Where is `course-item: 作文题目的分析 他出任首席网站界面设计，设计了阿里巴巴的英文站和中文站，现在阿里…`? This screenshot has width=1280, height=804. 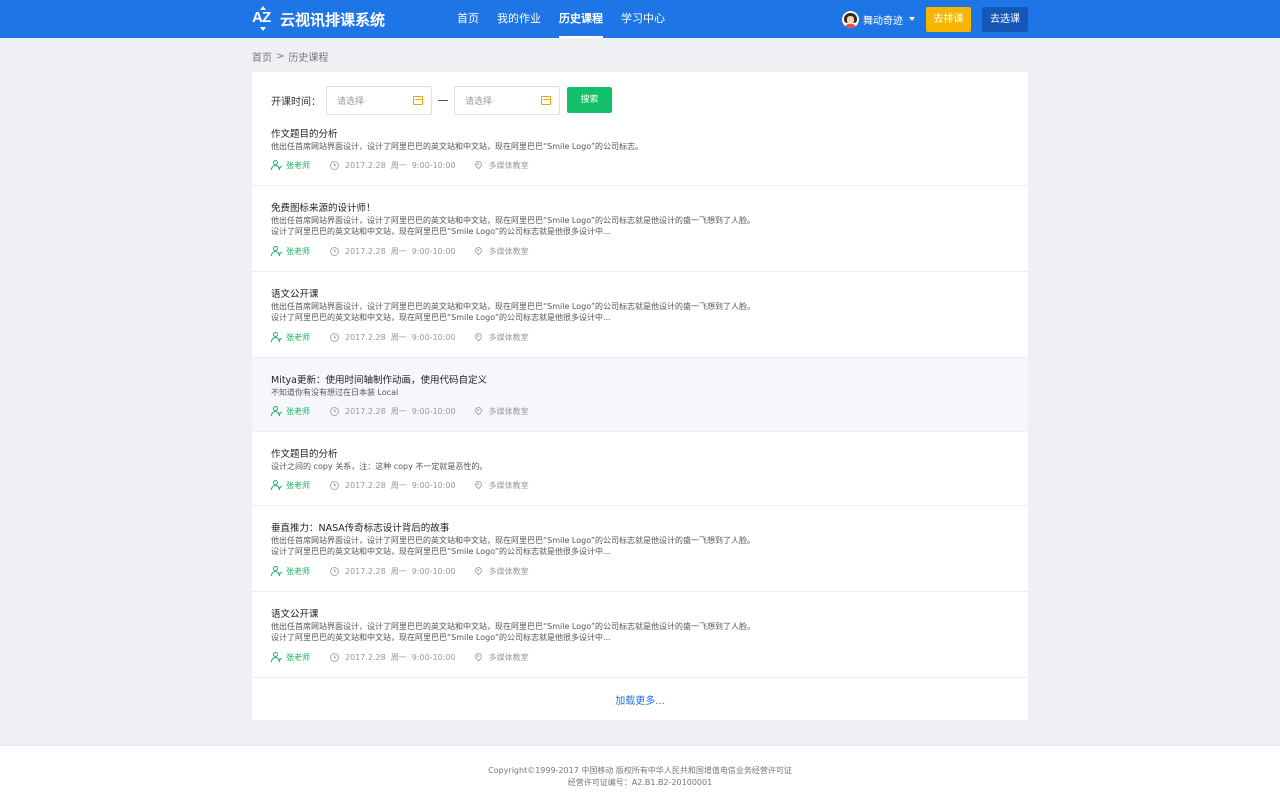 course-item: 作文题目的分析 他出任首席网站界面设计，设计了阿里巴巴的英文站和中文站，现在阿里… is located at coordinates (640, 152).